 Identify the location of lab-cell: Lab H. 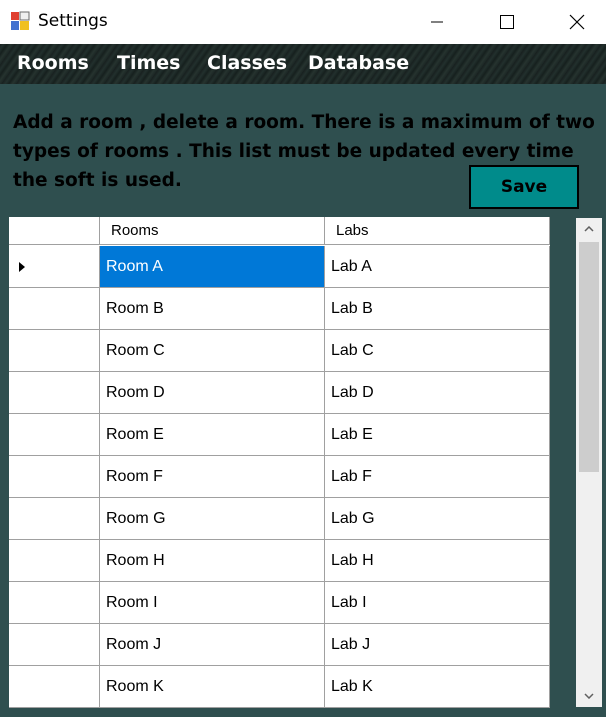
(437, 561).